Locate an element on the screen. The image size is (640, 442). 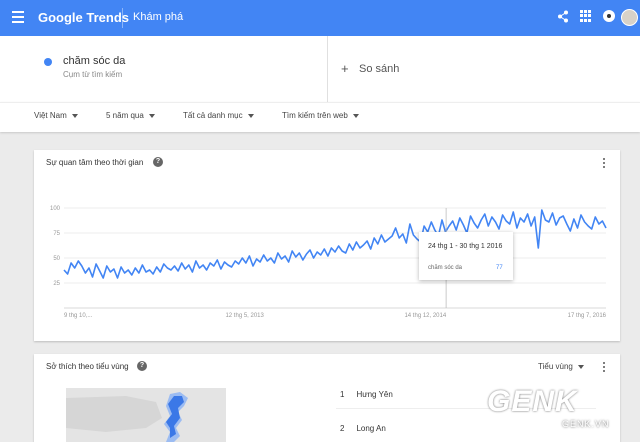
category-filter: Tất cả danh mục is located at coordinates (218, 115).